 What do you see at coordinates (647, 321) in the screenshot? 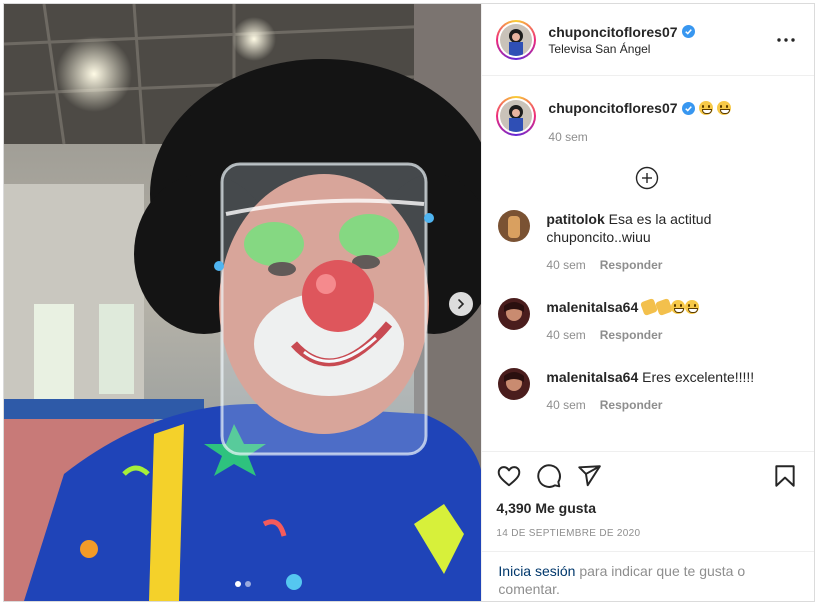
I see `comment-item: malenitalsa64 40 sem Responder` at bounding box center [647, 321].